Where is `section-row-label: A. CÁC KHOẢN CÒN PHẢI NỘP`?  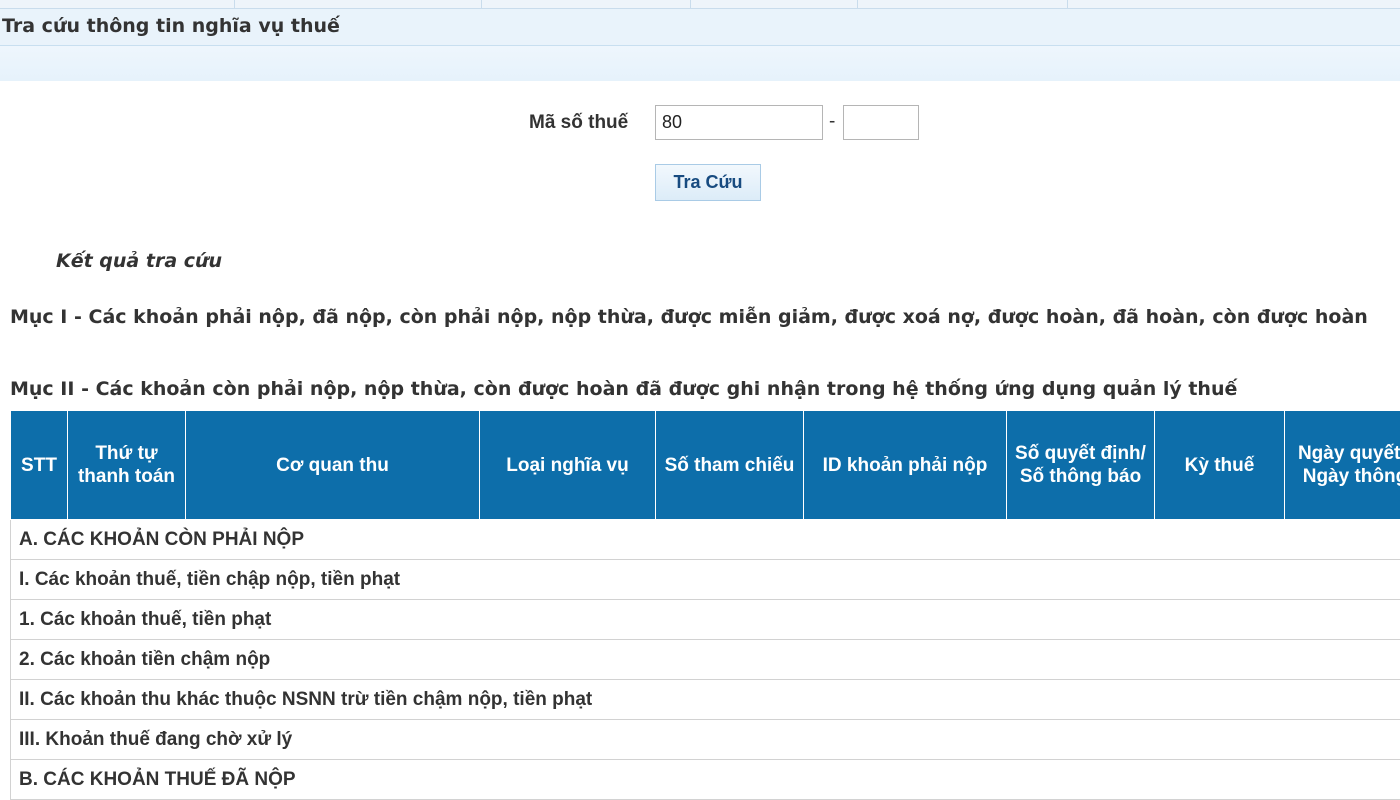
section-row-label: A. CÁC KHOẢN CÒN PHẢI NỘP is located at coordinates (705, 539).